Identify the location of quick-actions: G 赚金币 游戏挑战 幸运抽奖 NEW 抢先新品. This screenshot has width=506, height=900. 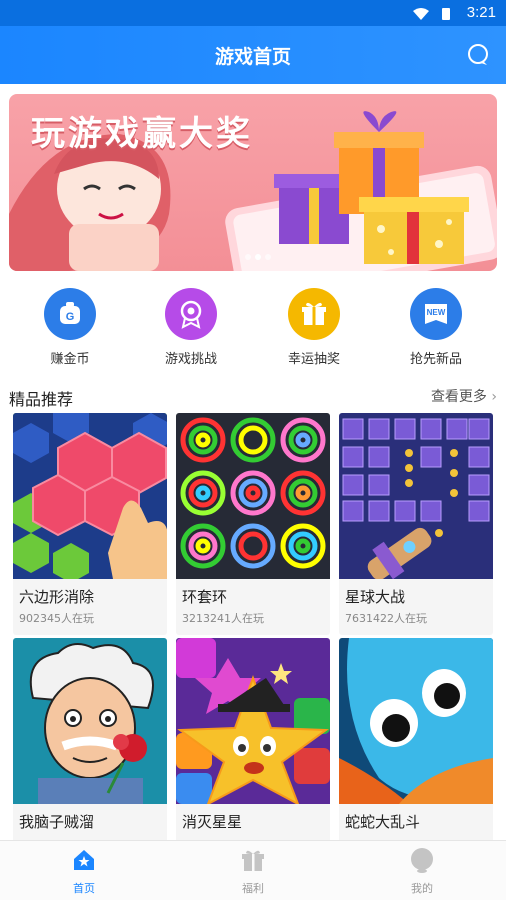
(253, 328).